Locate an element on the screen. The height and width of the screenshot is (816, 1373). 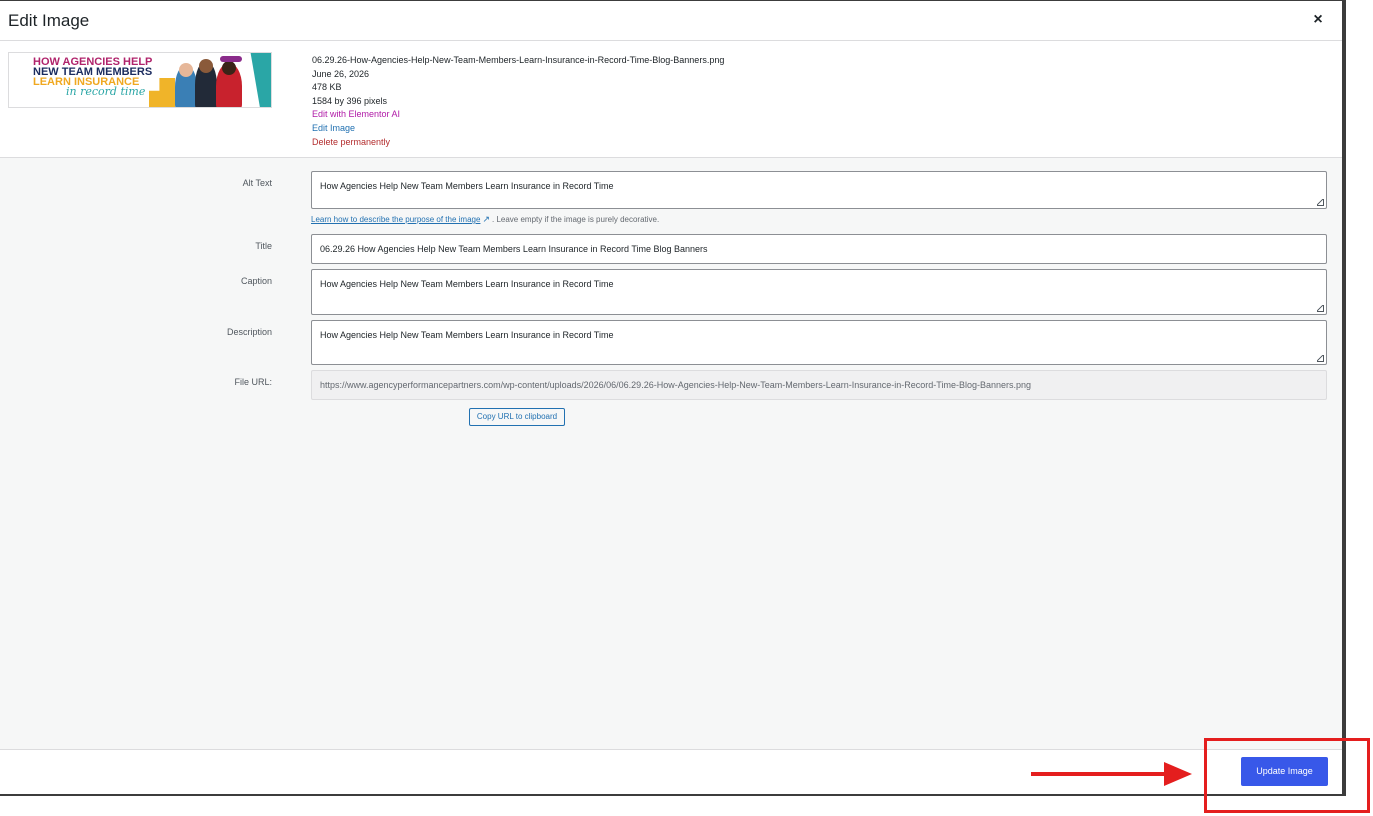
delete-permanently-link: Delete permanently is located at coordinates (518, 143).